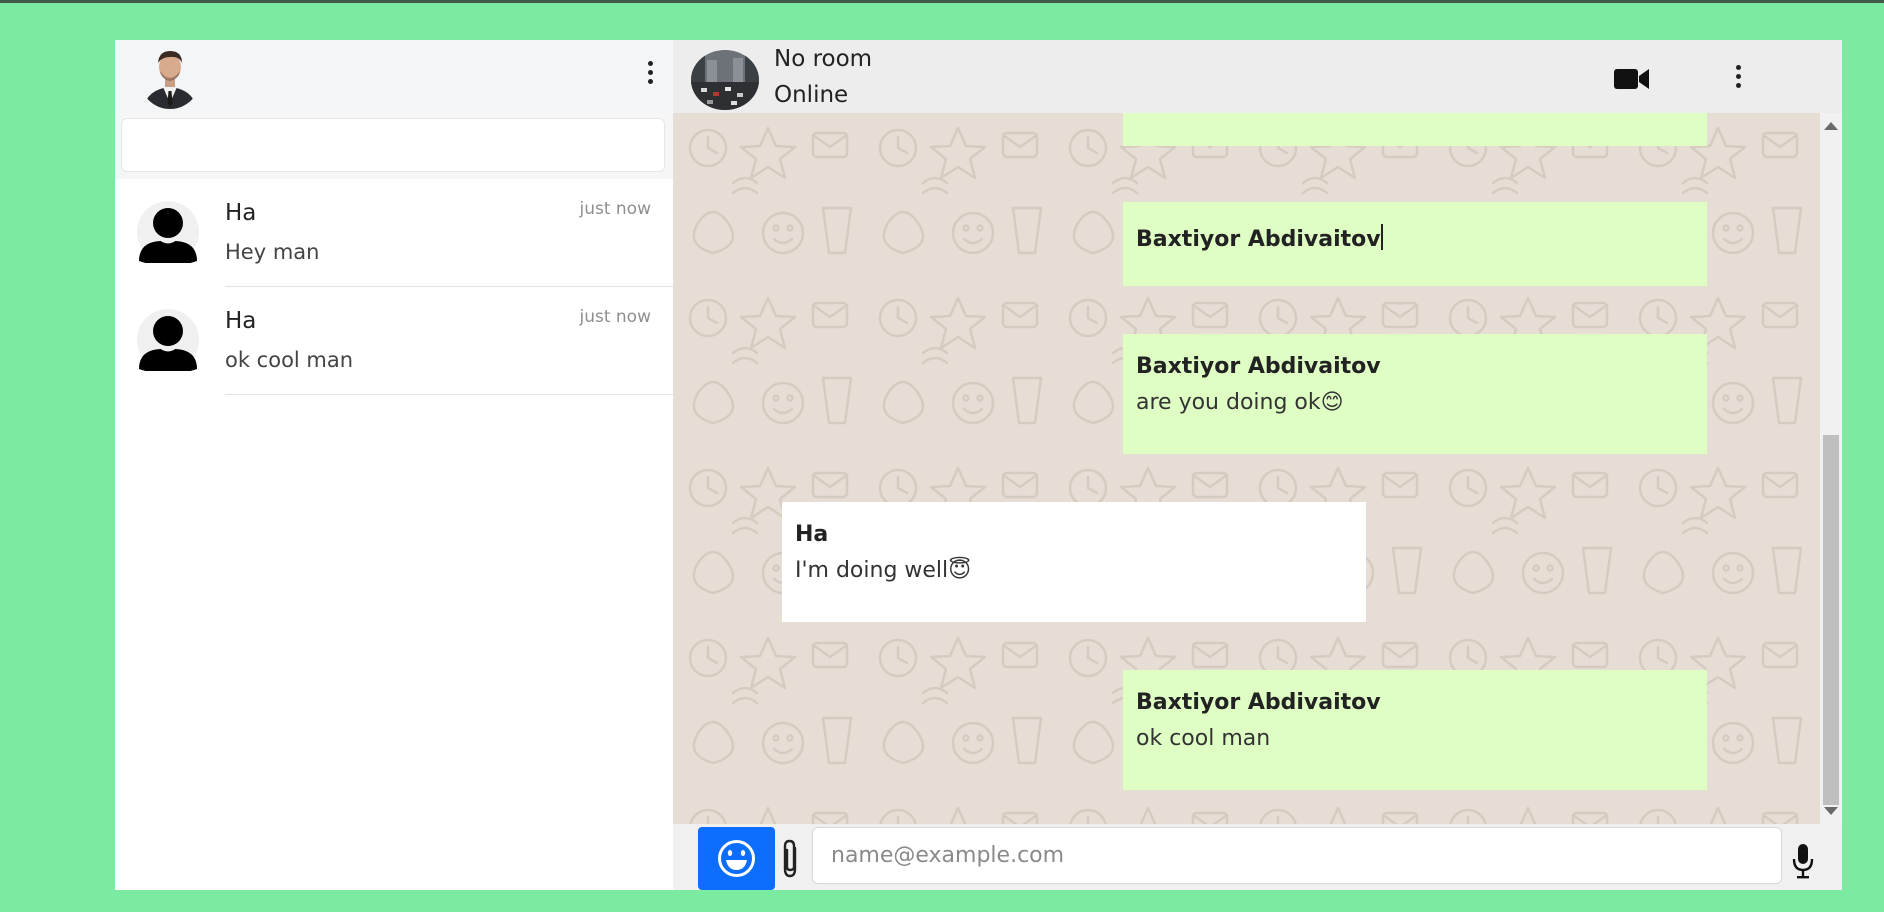  I want to click on message-bubble-outgoing, so click(1415, 129).